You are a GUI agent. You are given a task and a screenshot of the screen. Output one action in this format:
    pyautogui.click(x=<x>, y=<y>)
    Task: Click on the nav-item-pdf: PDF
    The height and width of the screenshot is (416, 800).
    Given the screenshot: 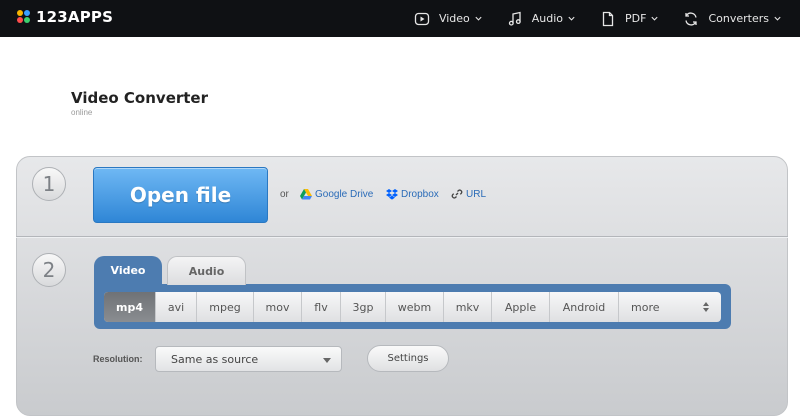 What is the action you would take?
    pyautogui.click(x=629, y=18)
    